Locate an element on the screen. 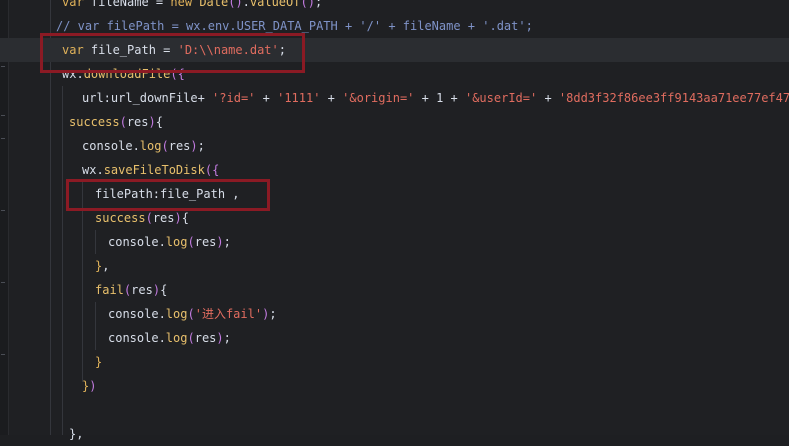 The image size is (789, 446). code-token: '进入fail' is located at coordinates (228, 314).